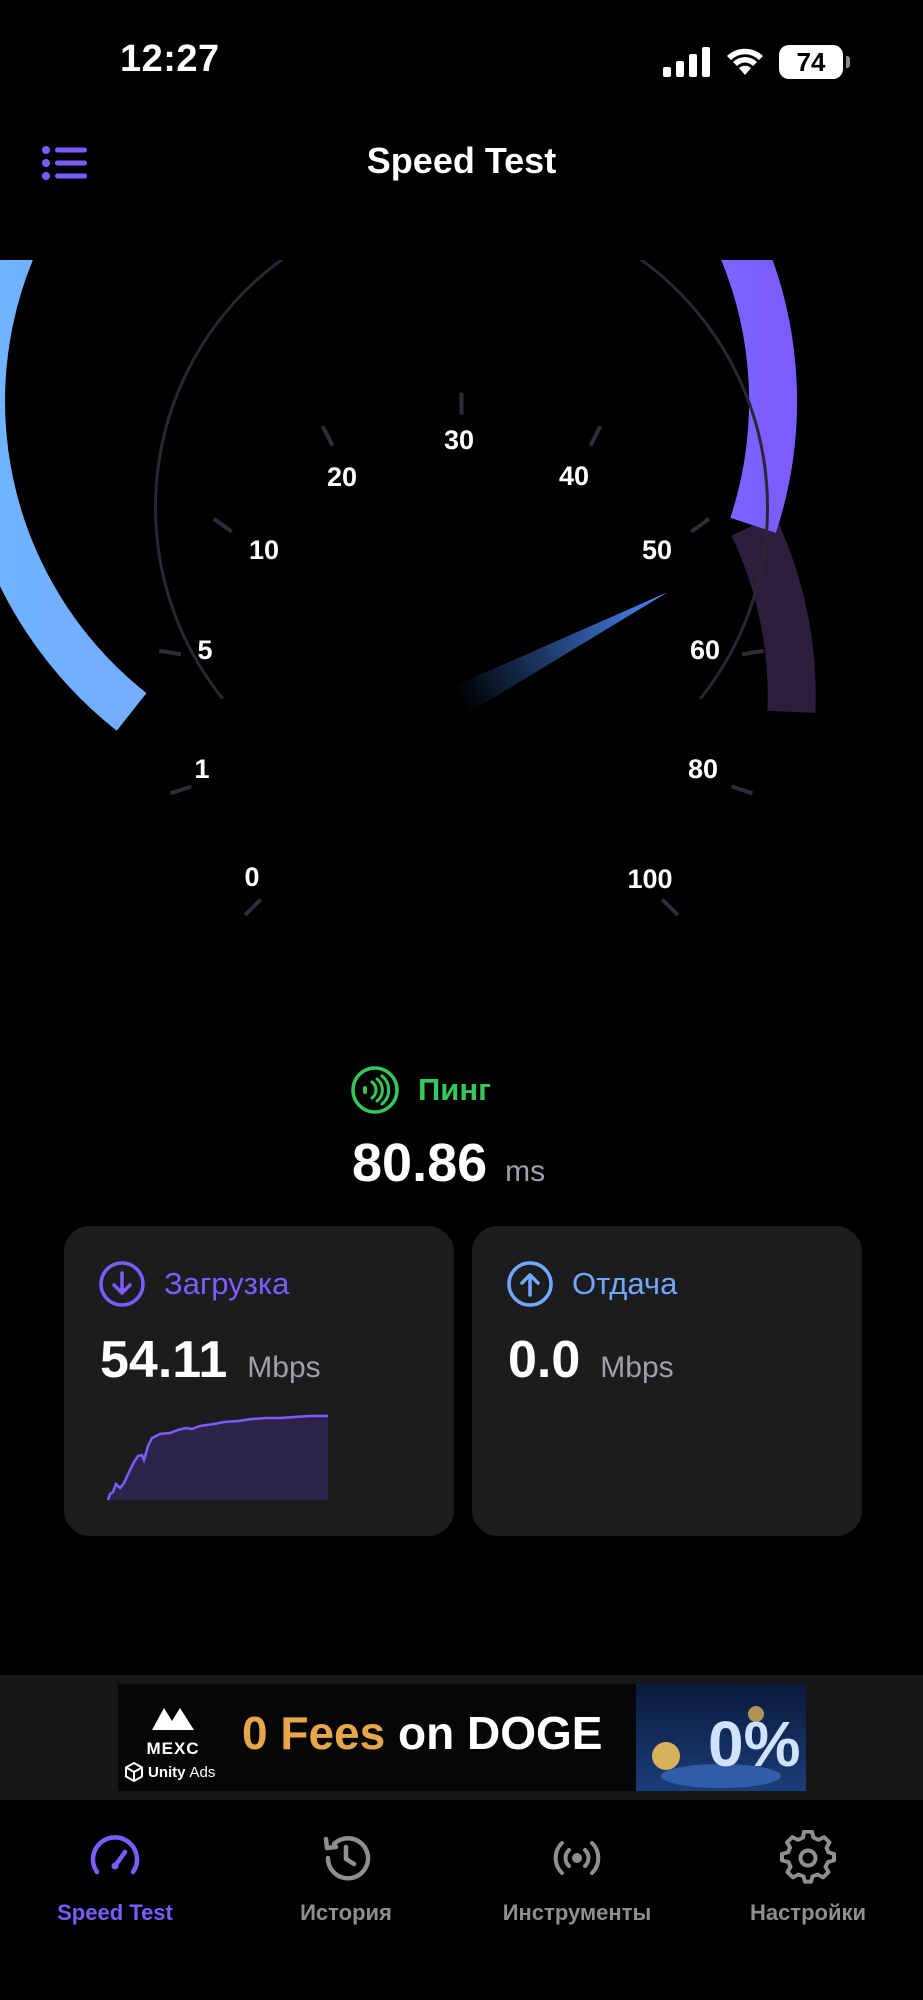  Describe the element at coordinates (346, 1912) in the screenshot. I see `tab-label: История` at that location.